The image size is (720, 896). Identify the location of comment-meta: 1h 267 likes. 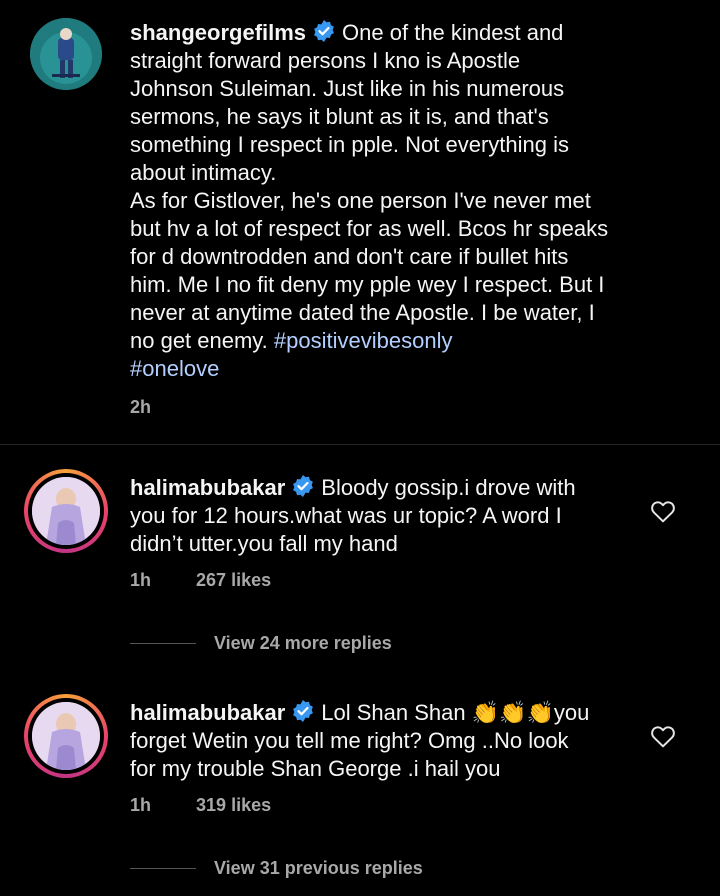
(220, 580).